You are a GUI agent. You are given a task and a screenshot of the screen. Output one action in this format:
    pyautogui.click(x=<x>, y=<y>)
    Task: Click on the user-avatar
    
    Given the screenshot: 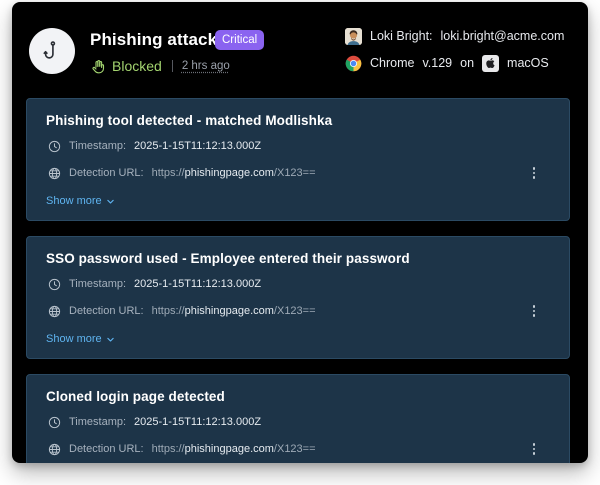 What is the action you would take?
    pyautogui.click(x=353, y=36)
    